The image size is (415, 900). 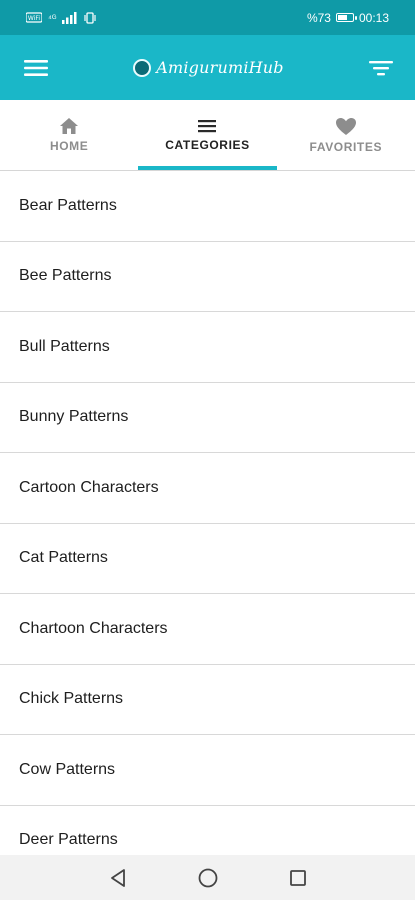 I want to click on battery-percent: %73, so click(x=318, y=17).